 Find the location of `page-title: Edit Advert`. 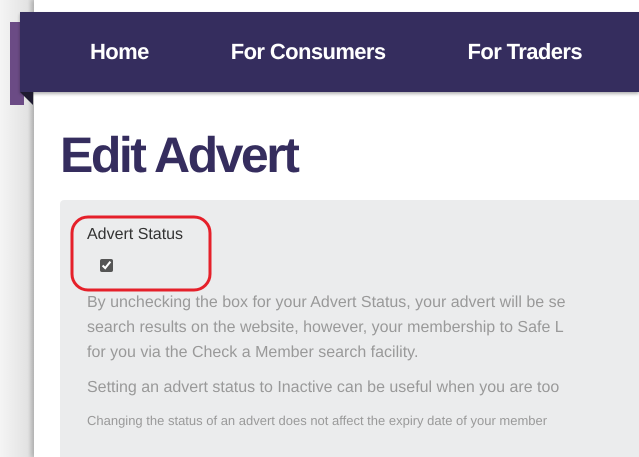

page-title: Edit Advert is located at coordinates (179, 155).